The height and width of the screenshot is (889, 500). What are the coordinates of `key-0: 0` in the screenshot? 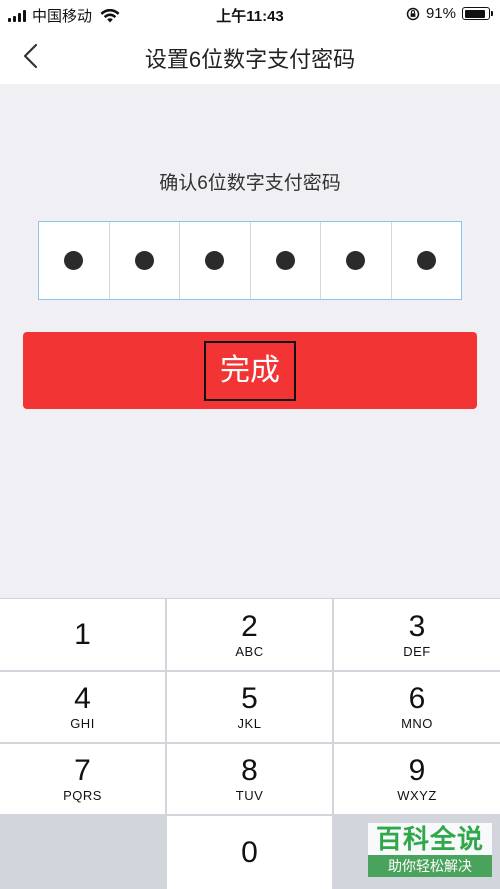 It's located at (249, 852).